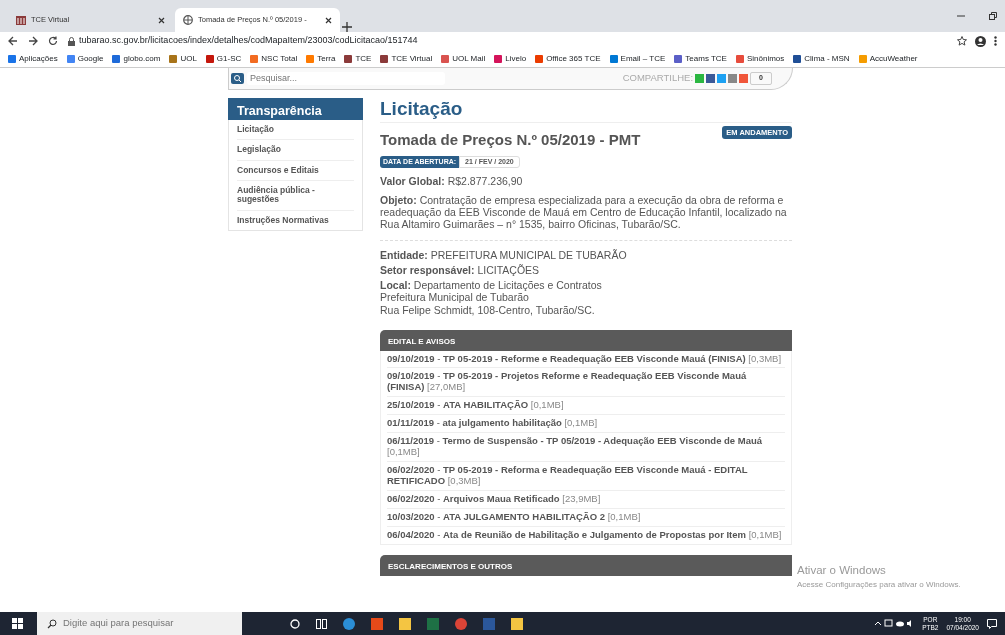 The height and width of the screenshot is (635, 1005). I want to click on document-link: 06/02/2020 - Arquivos Maua Retificado [23,9MB], so click(586, 499).